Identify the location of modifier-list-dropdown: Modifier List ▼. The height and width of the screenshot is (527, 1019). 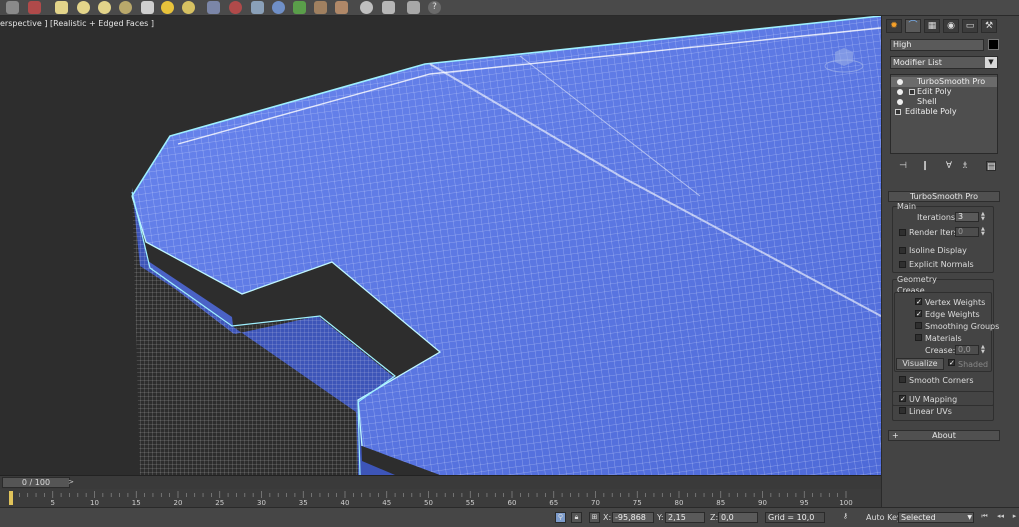
(944, 62).